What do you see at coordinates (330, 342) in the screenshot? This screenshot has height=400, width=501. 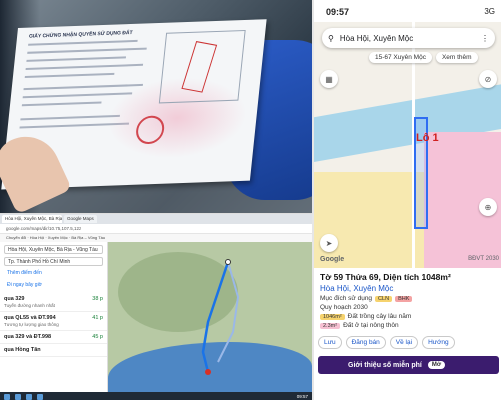 I see `save-button: Lưu` at bounding box center [330, 342].